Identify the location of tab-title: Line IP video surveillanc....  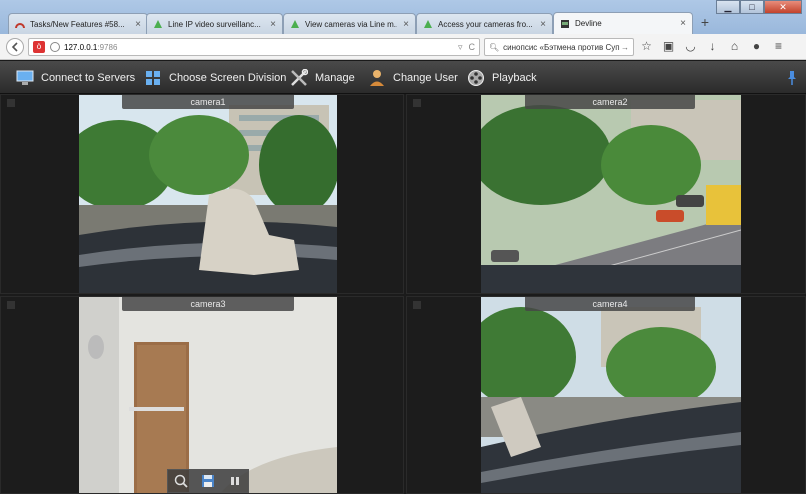
(214, 24).